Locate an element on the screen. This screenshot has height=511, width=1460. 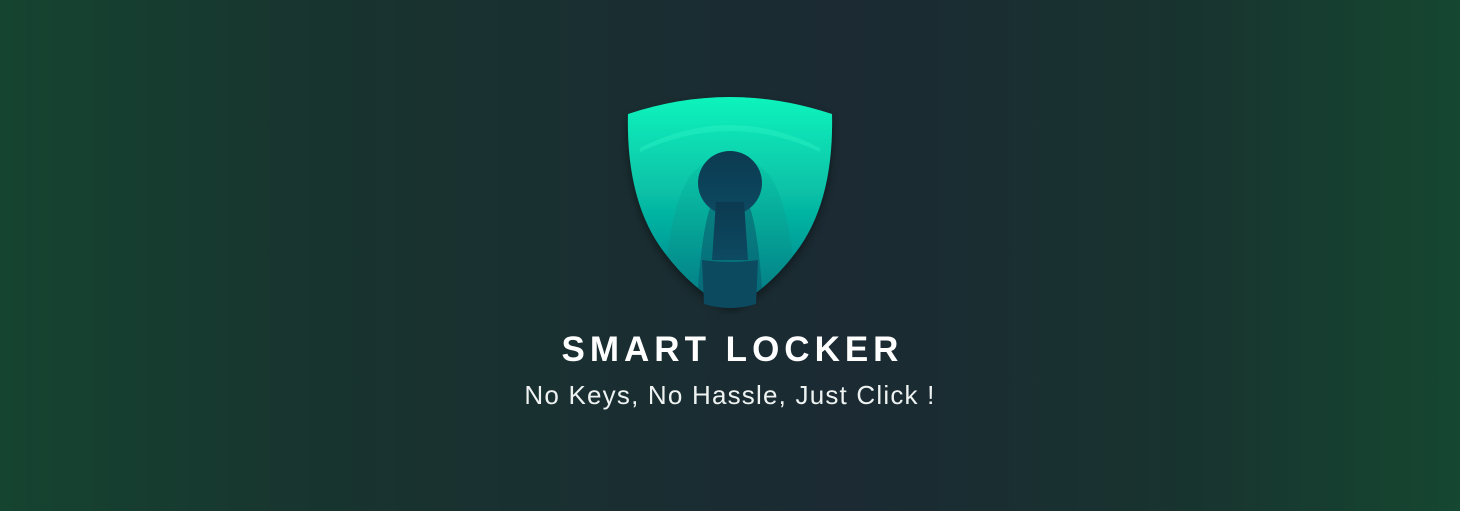
tagline: No Keys, No Hassle, Just Click ! is located at coordinates (730, 395).